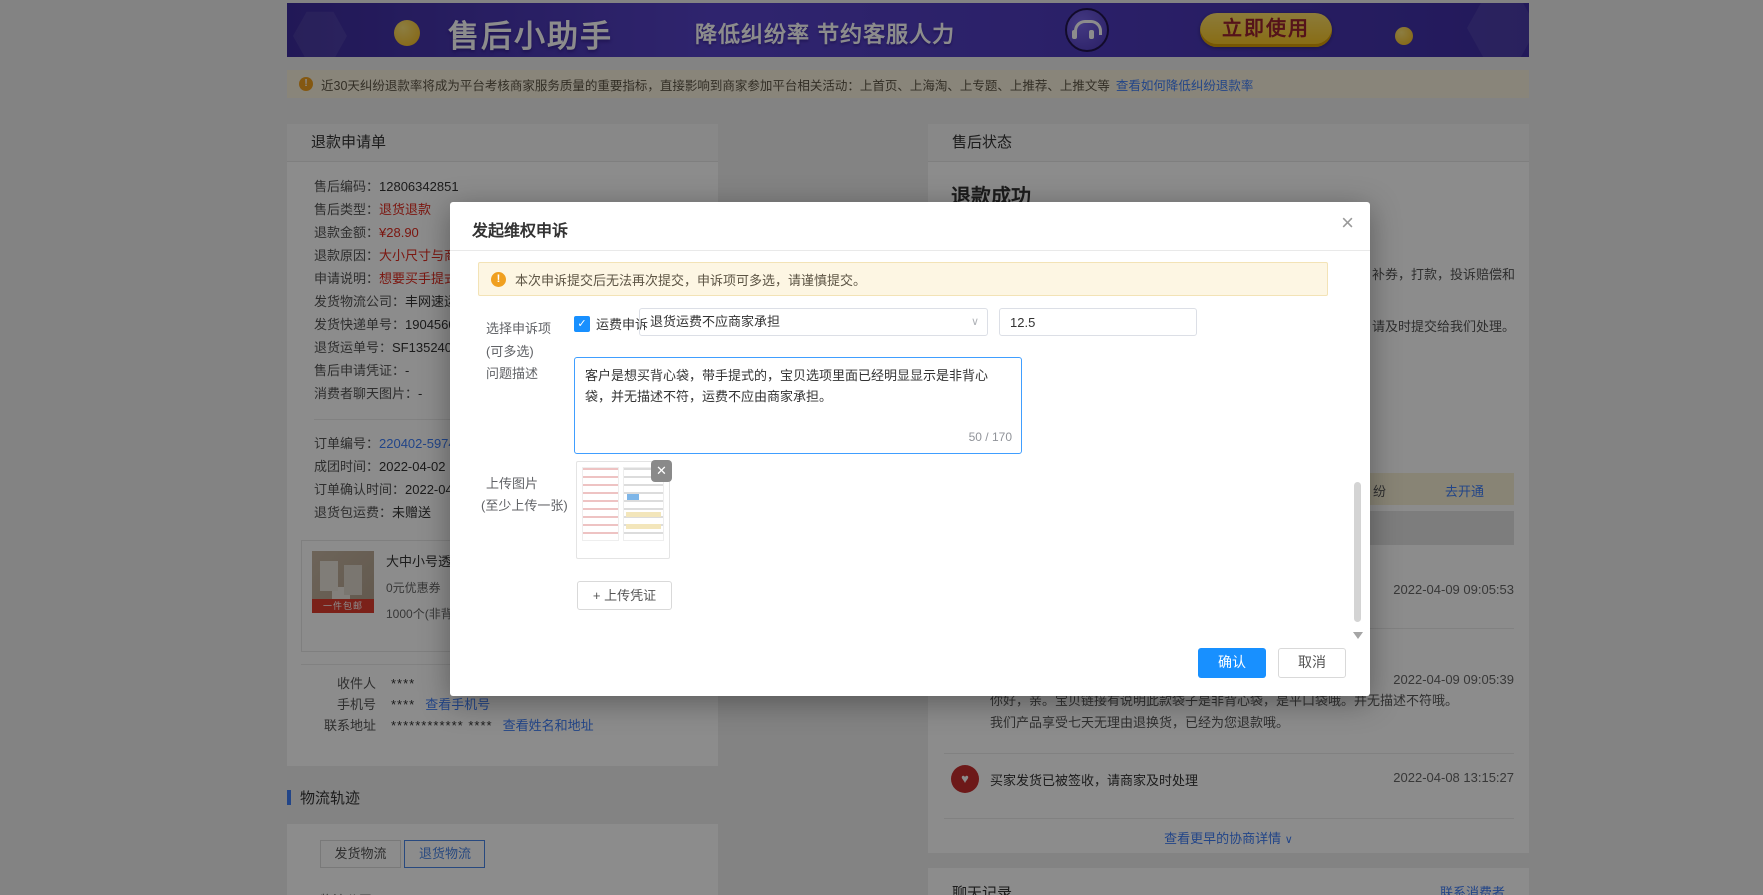 This screenshot has height=895, width=1763. I want to click on freight-appeal-checkbox: ✓ 运费申诉, so click(611, 323).